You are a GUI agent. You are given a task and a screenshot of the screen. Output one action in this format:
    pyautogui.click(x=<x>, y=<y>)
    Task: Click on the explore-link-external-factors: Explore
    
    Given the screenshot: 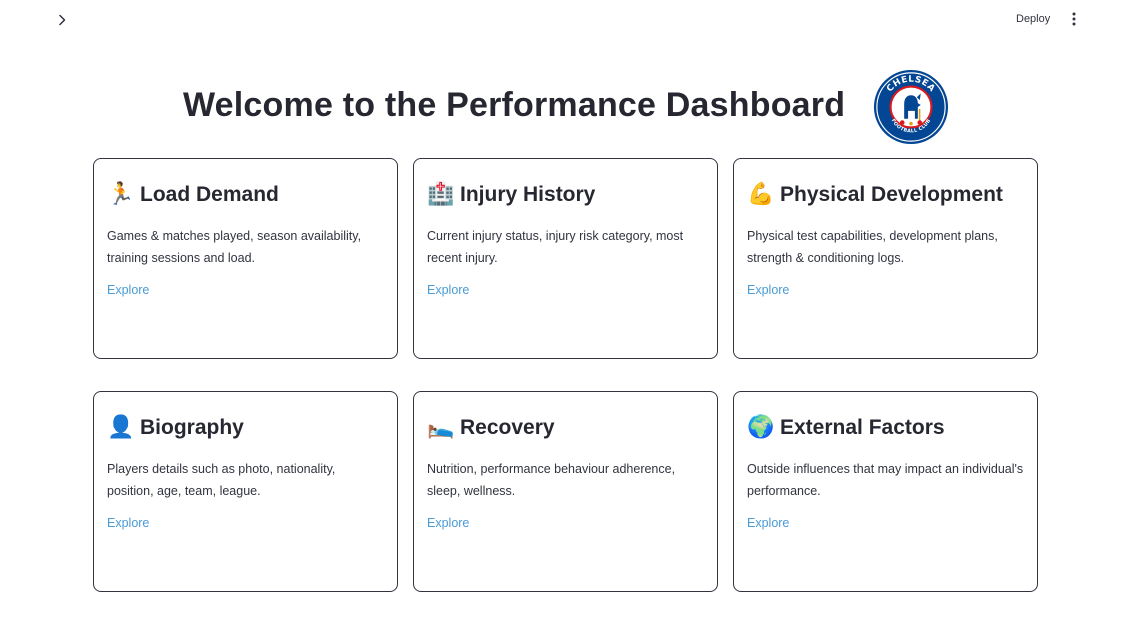 What is the action you would take?
    pyautogui.click(x=768, y=523)
    